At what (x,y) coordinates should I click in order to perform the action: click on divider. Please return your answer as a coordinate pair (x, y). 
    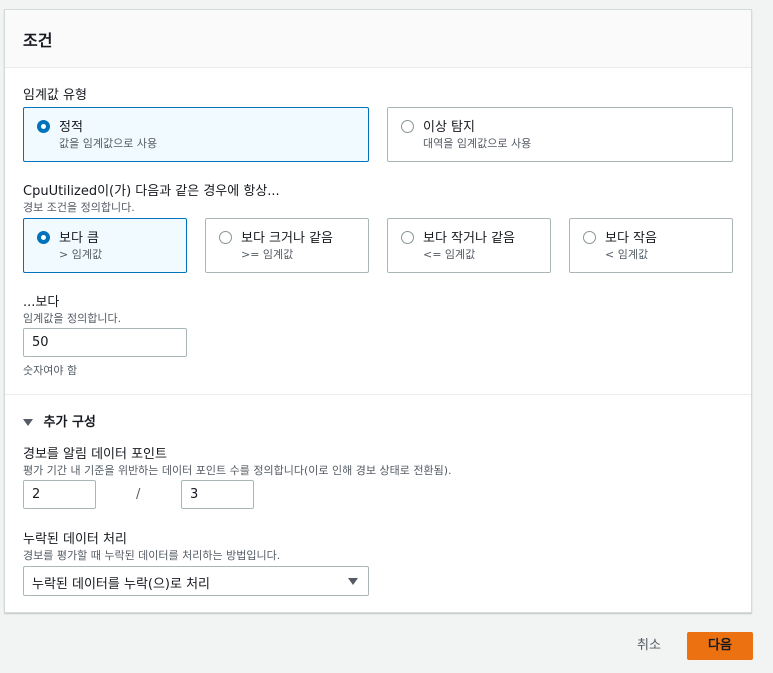
    Looking at the image, I should click on (378, 394).